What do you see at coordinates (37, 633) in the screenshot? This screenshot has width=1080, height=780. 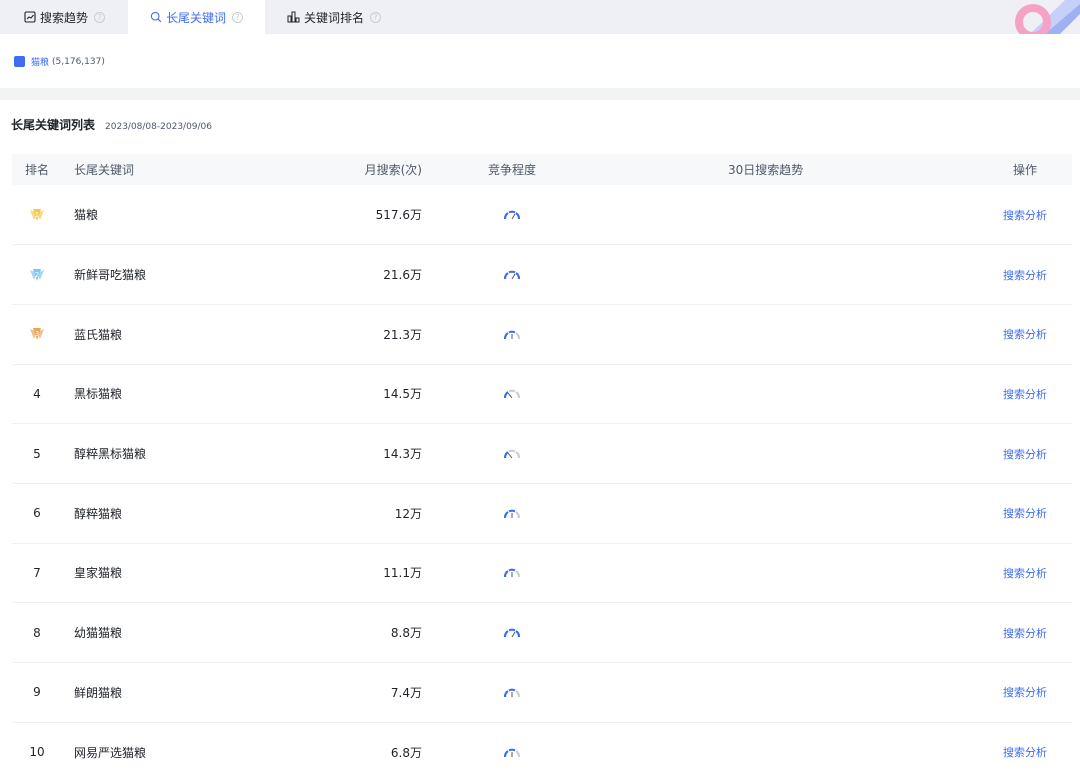 I see `rank-cell: 8` at bounding box center [37, 633].